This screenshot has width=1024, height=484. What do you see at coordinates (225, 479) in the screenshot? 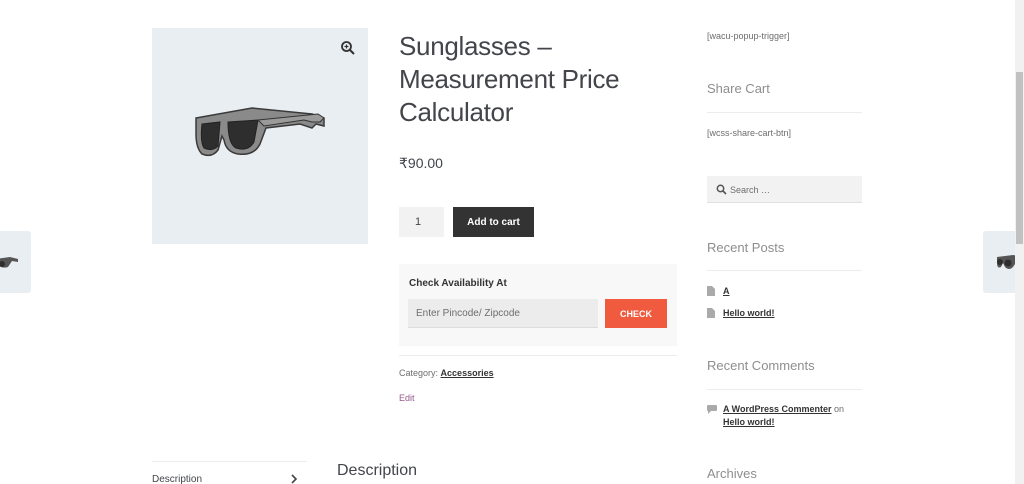
I see `tab-description: Description` at bounding box center [225, 479].